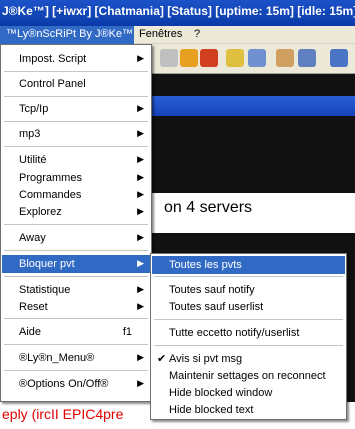 The width and height of the screenshot is (355, 429). What do you see at coordinates (162, 359) in the screenshot?
I see `checkmark-icon: ✔` at bounding box center [162, 359].